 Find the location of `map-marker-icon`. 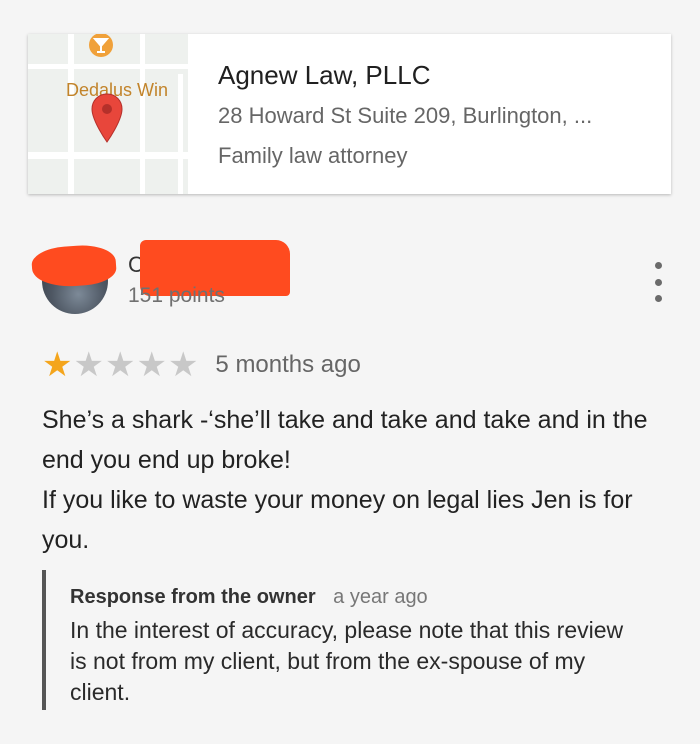

map-marker-icon is located at coordinates (107, 118).